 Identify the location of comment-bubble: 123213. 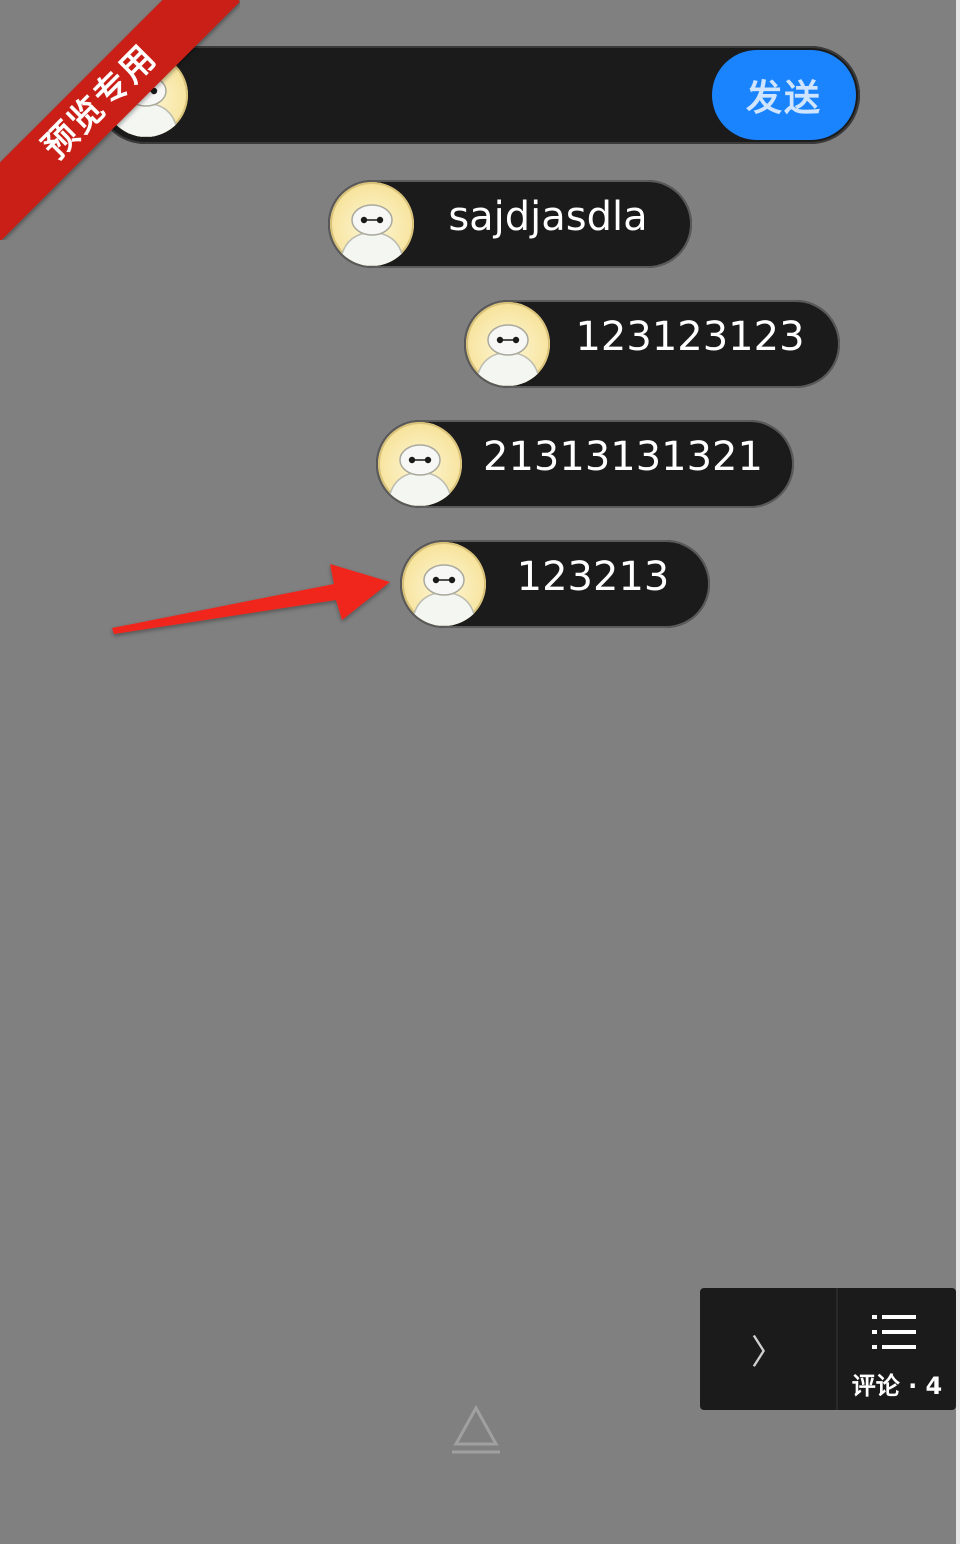
(555, 584).